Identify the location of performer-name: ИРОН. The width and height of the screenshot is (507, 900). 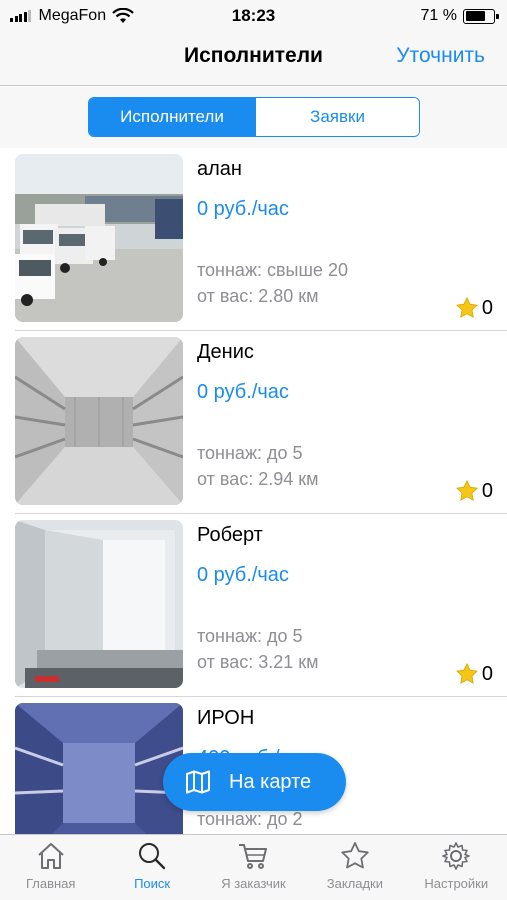
(226, 718).